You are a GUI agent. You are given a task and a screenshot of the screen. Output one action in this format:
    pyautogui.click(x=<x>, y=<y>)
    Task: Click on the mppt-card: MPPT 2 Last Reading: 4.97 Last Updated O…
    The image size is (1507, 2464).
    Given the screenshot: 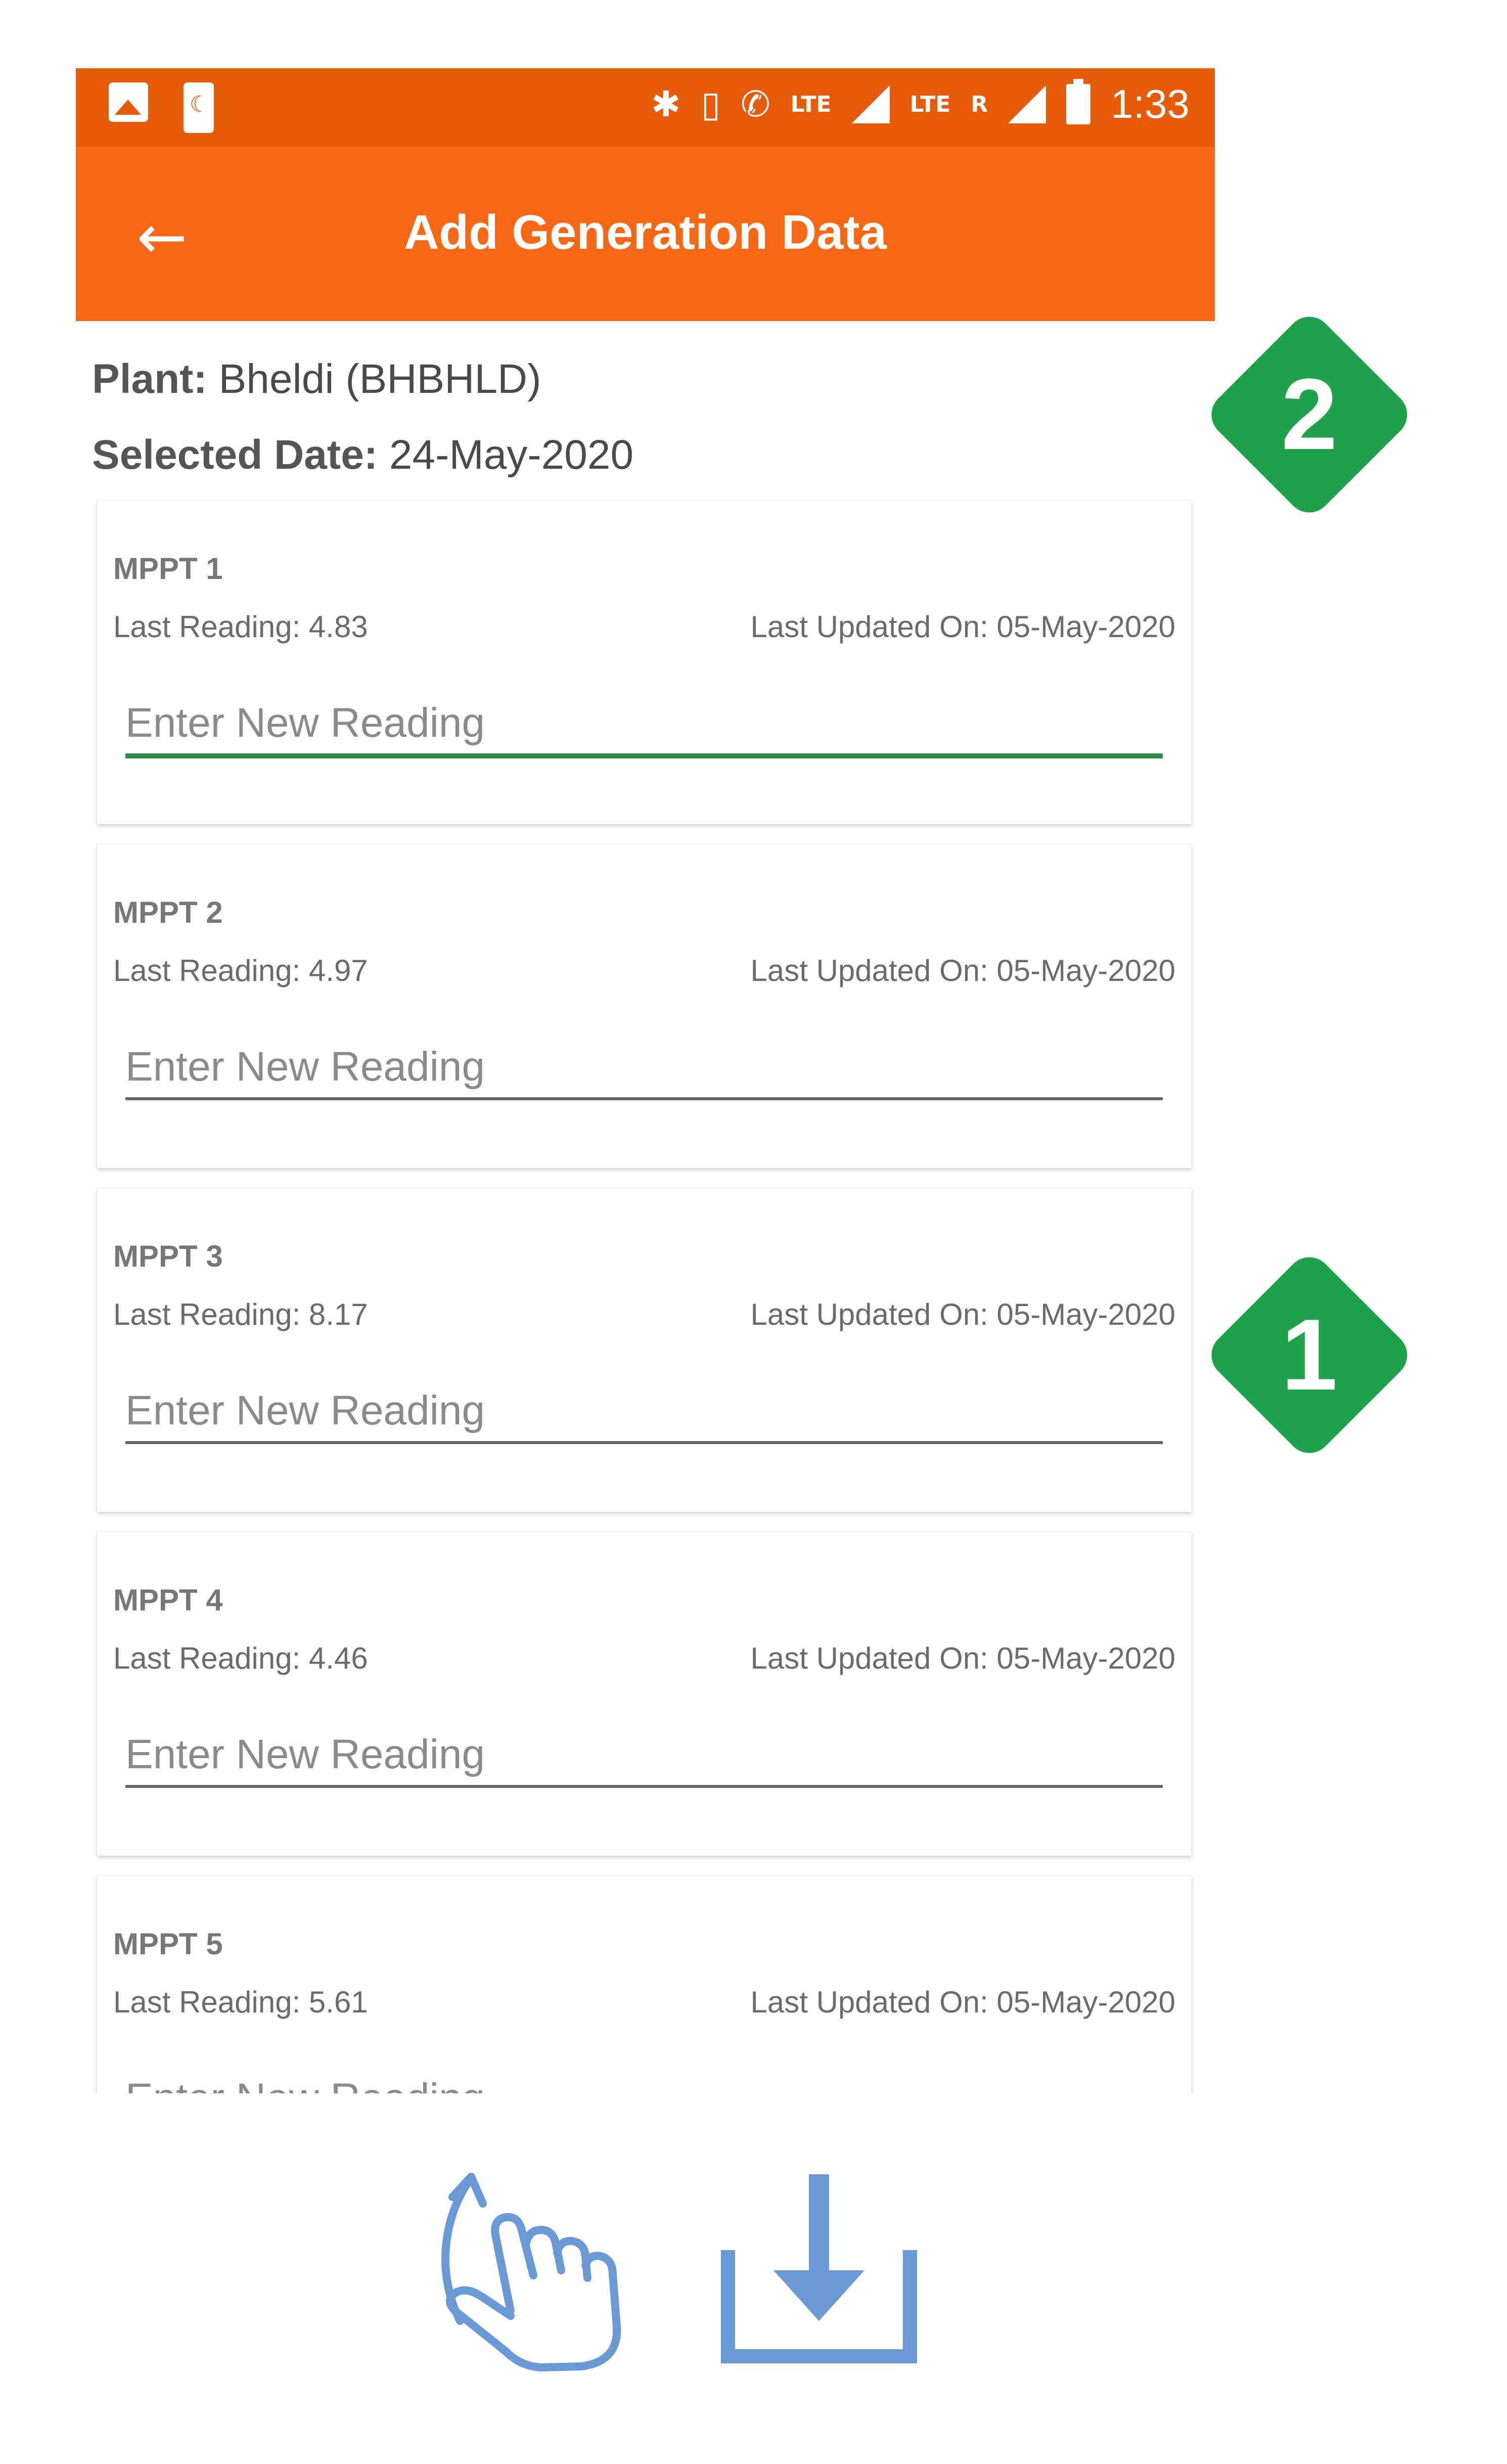 What is the action you would take?
    pyautogui.click(x=644, y=1006)
    